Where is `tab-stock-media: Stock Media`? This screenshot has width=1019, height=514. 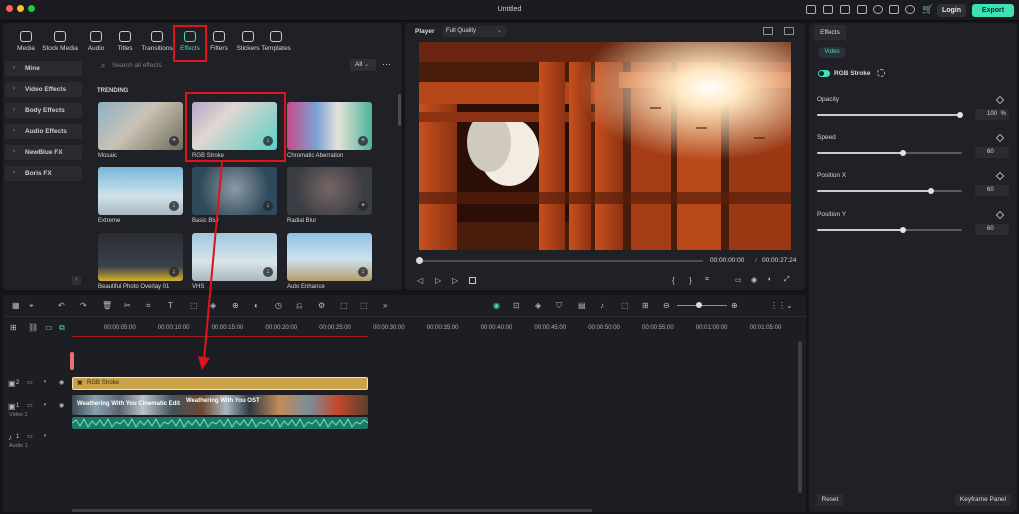 tab-stock-media: Stock Media is located at coordinates (60, 41).